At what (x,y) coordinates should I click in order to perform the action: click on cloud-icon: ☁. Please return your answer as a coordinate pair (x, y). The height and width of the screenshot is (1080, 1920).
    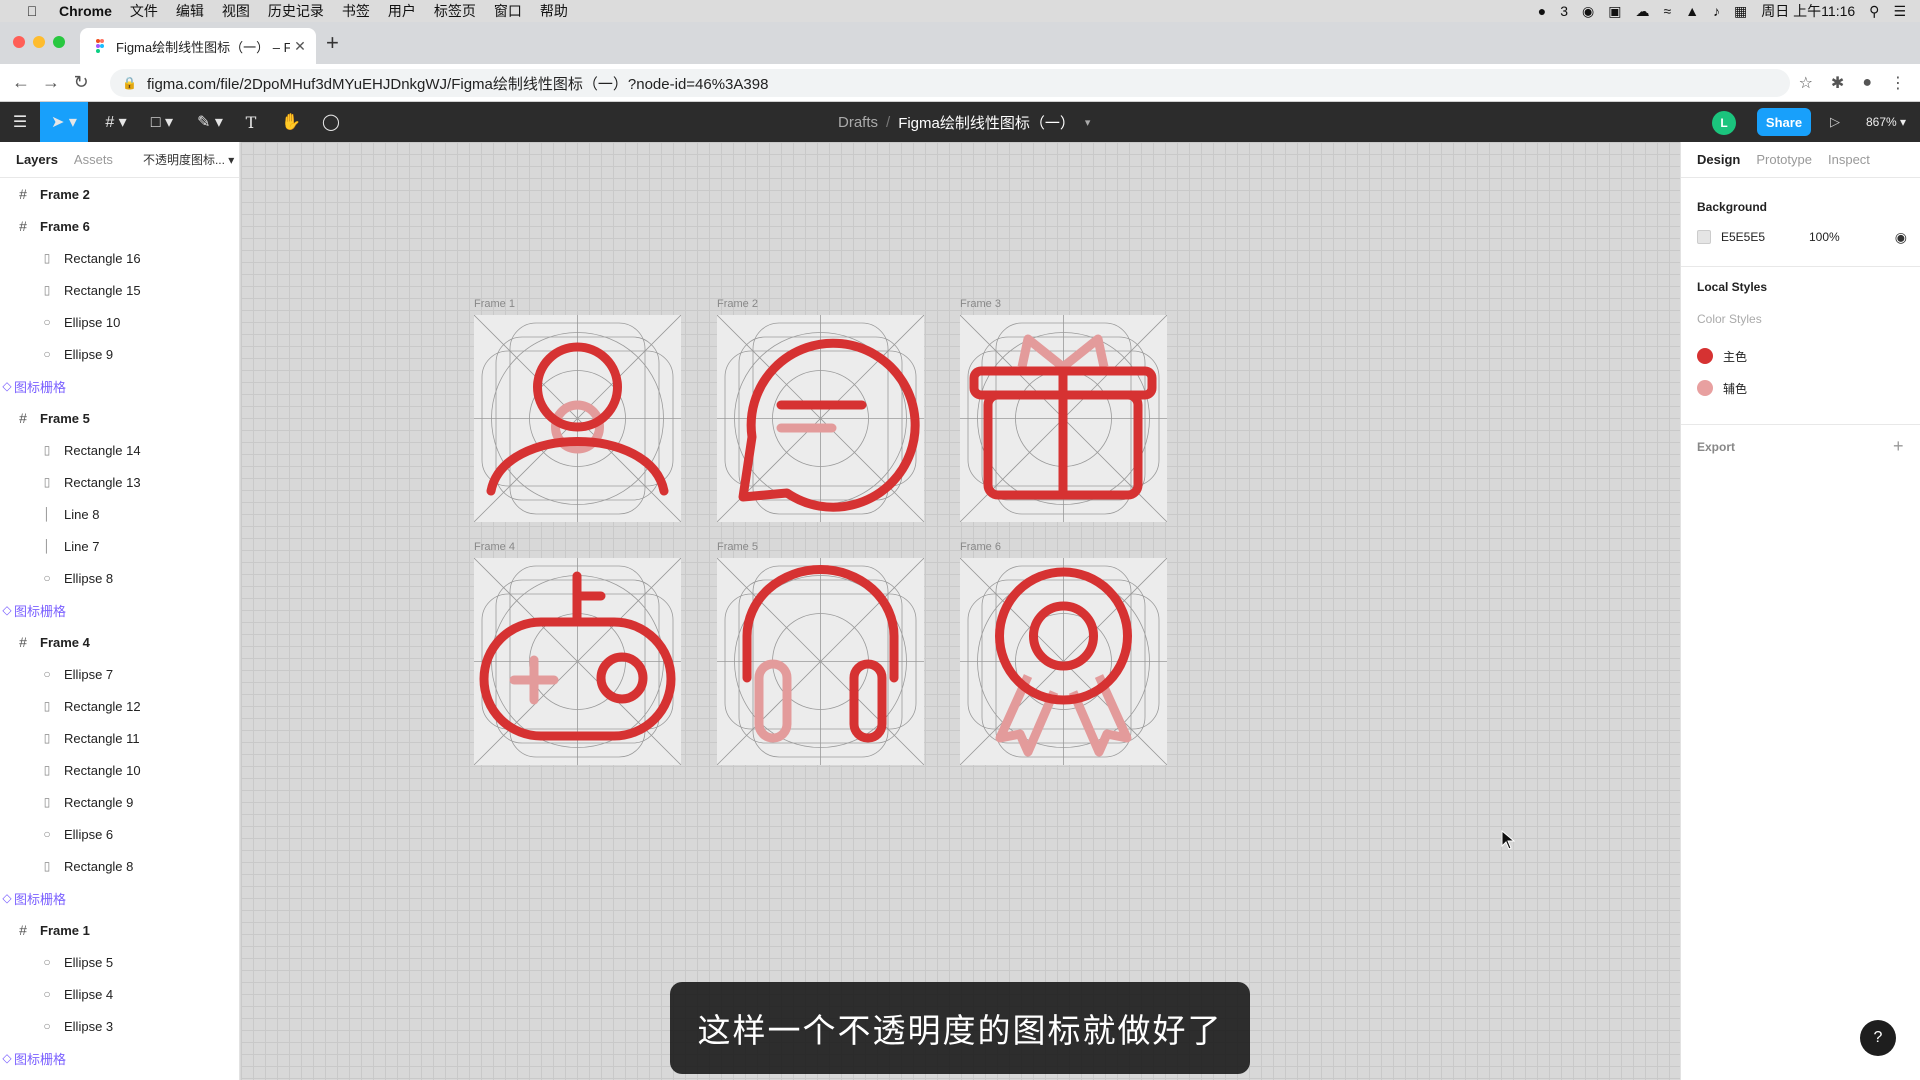
    Looking at the image, I should click on (1643, 11).